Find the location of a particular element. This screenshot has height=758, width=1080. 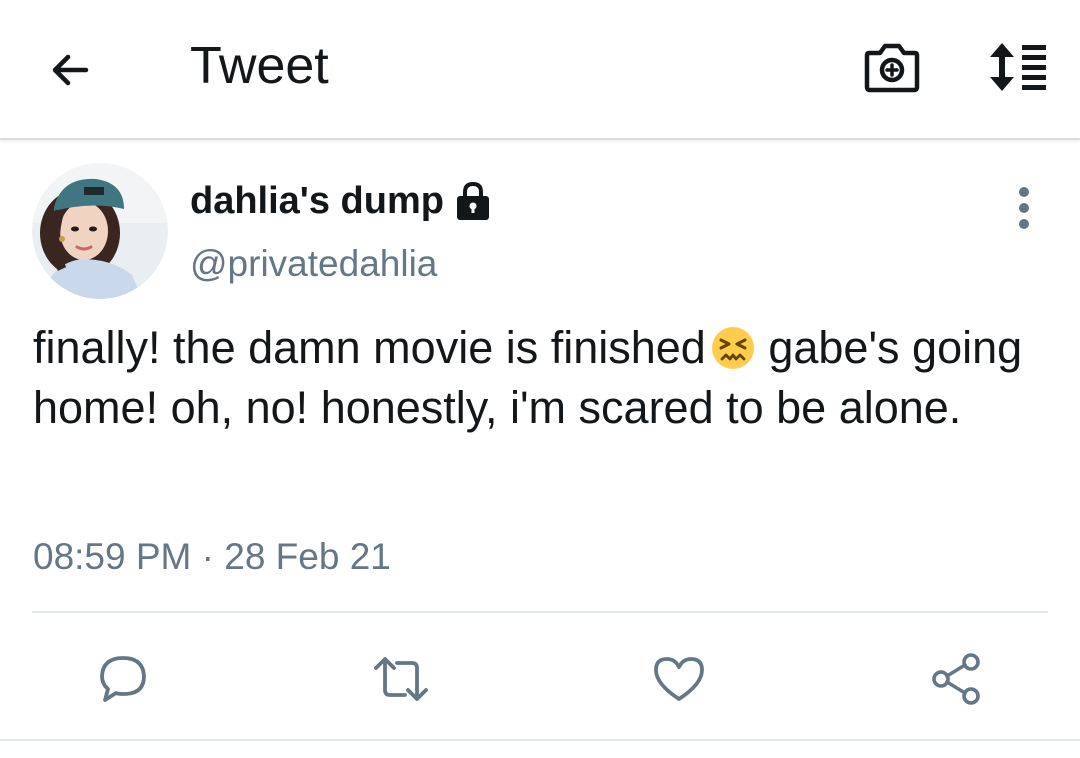

avatar is located at coordinates (100, 231).